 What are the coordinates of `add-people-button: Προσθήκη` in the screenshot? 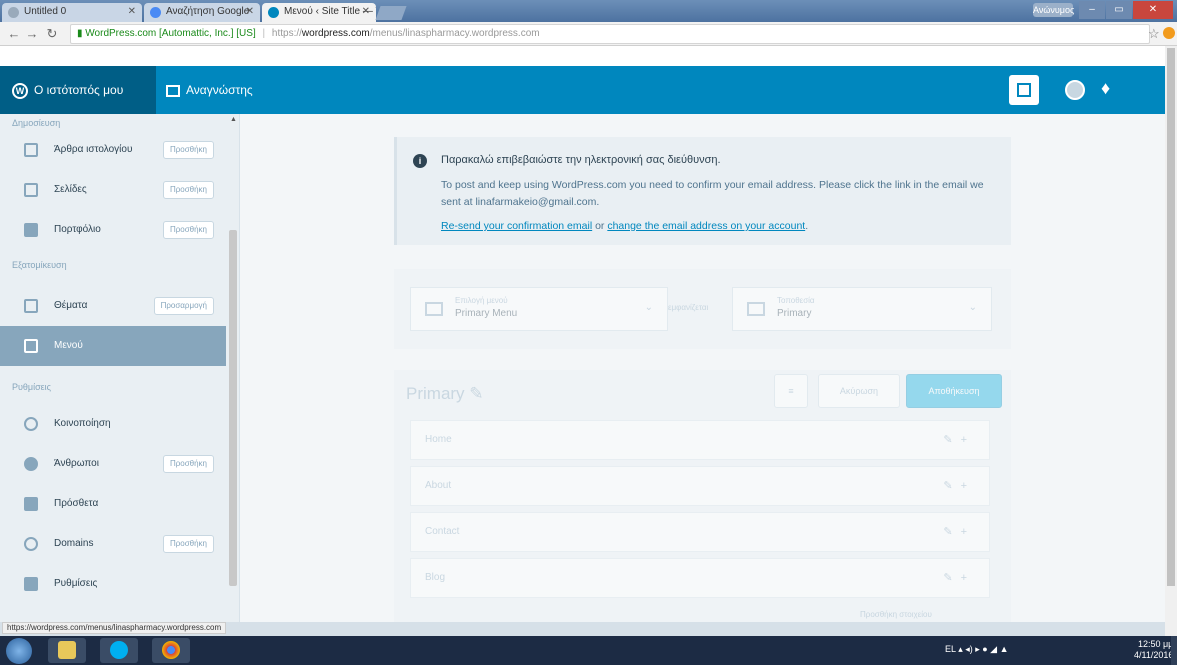 It's located at (188, 464).